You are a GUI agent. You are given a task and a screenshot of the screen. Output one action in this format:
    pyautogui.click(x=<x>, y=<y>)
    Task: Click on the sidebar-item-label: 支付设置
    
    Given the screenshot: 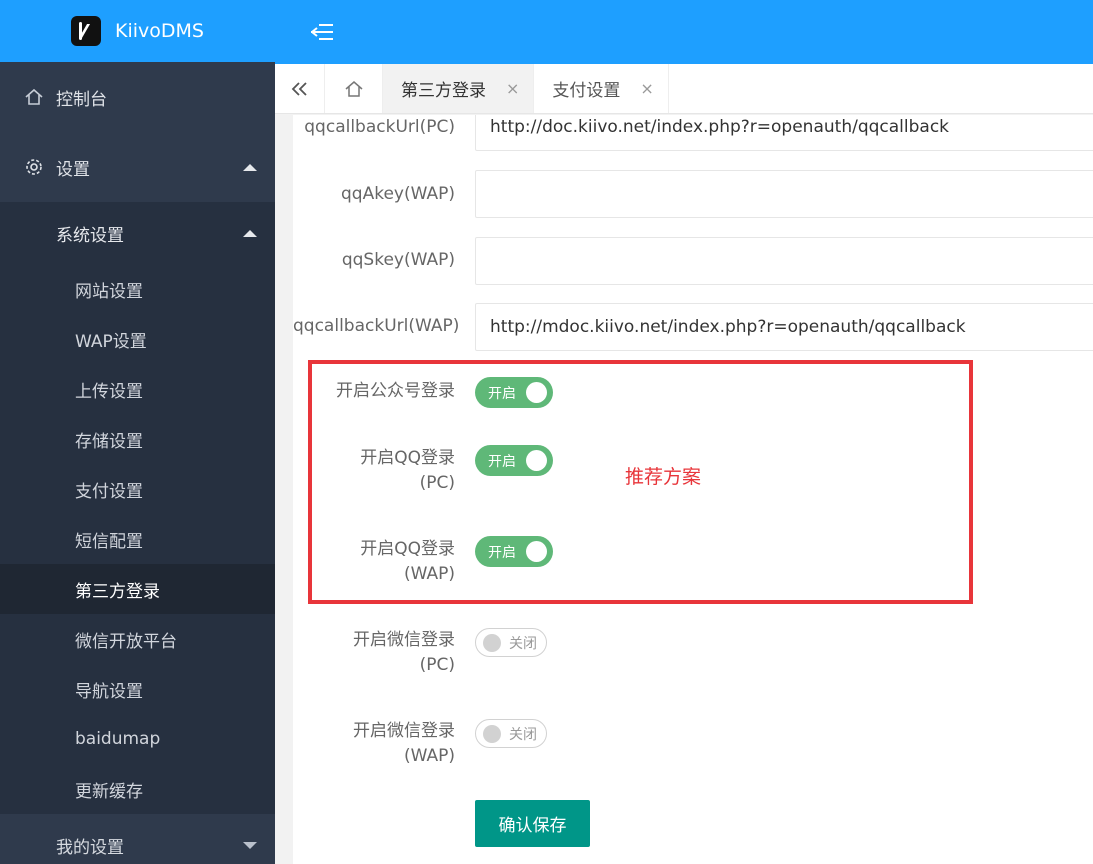 What is the action you would take?
    pyautogui.click(x=109, y=491)
    